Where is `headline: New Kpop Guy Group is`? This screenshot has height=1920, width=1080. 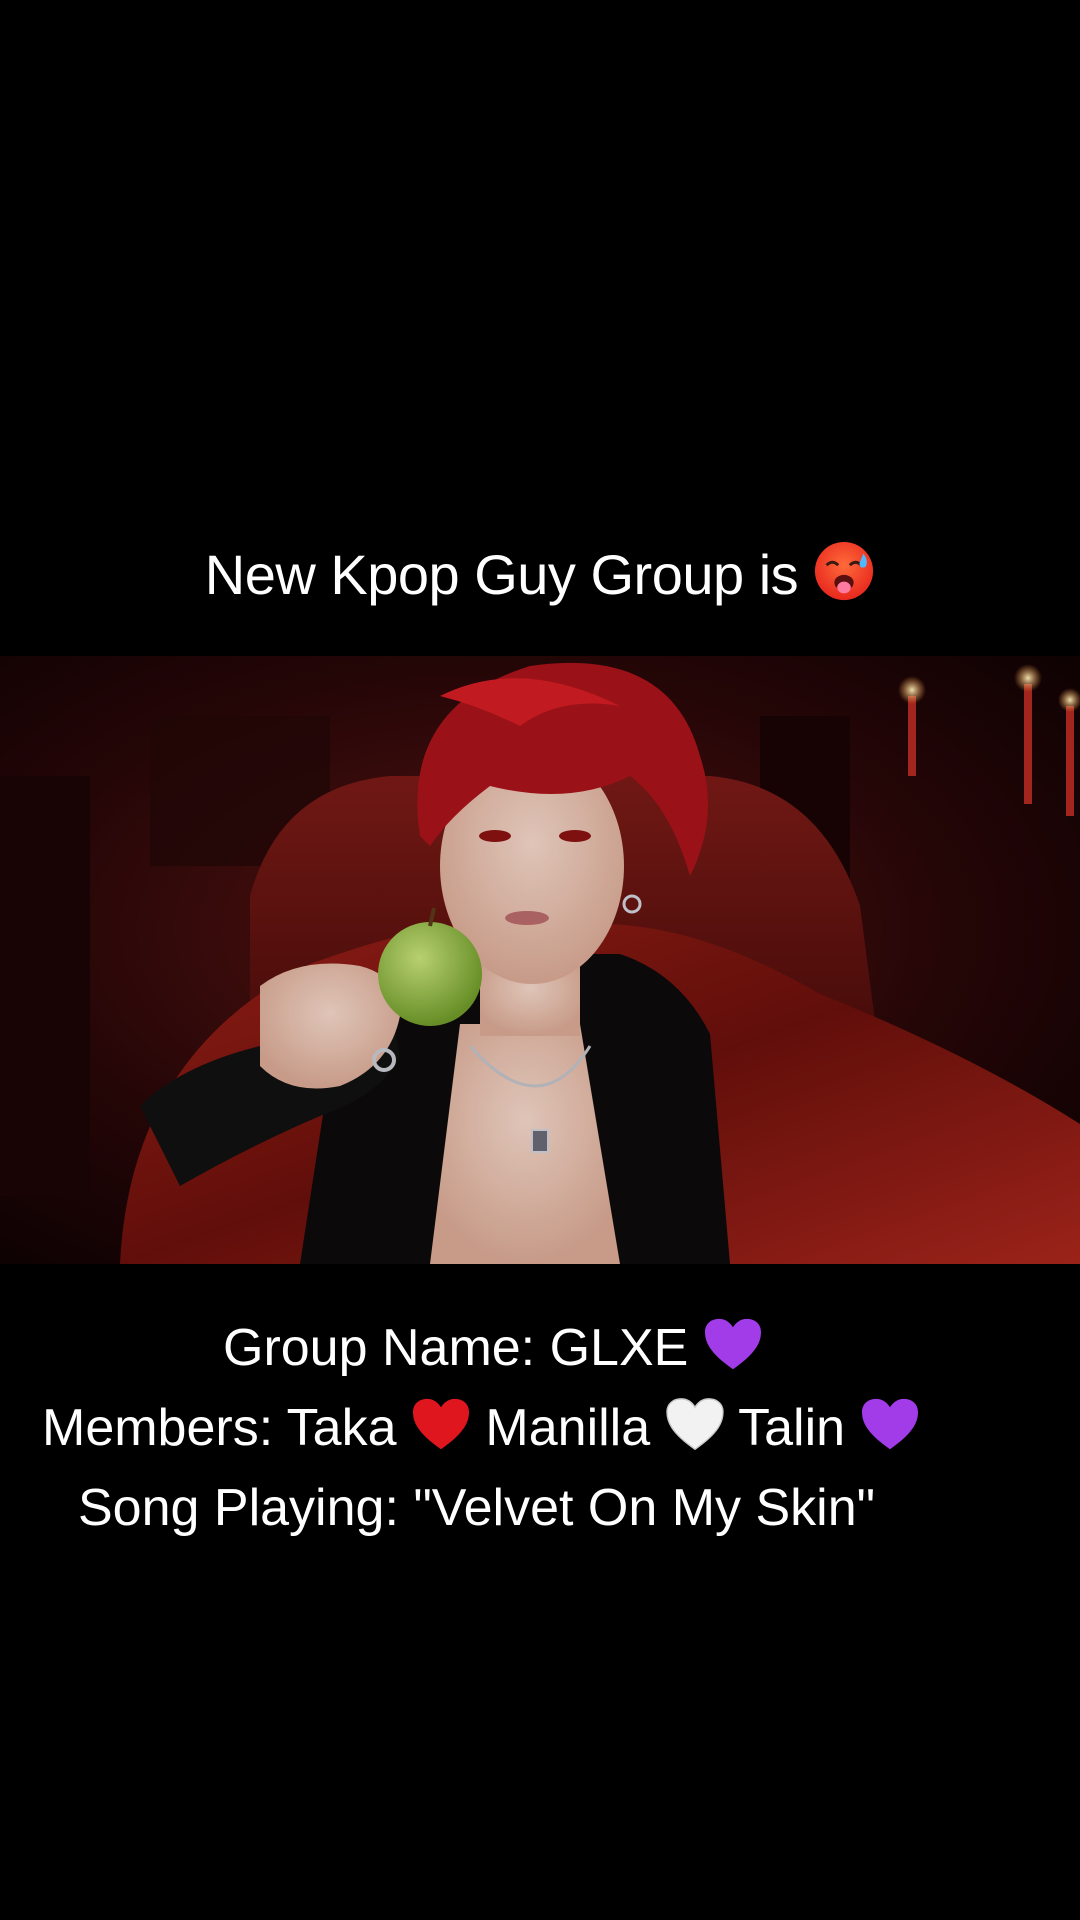 headline: New Kpop Guy Group is is located at coordinates (540, 579).